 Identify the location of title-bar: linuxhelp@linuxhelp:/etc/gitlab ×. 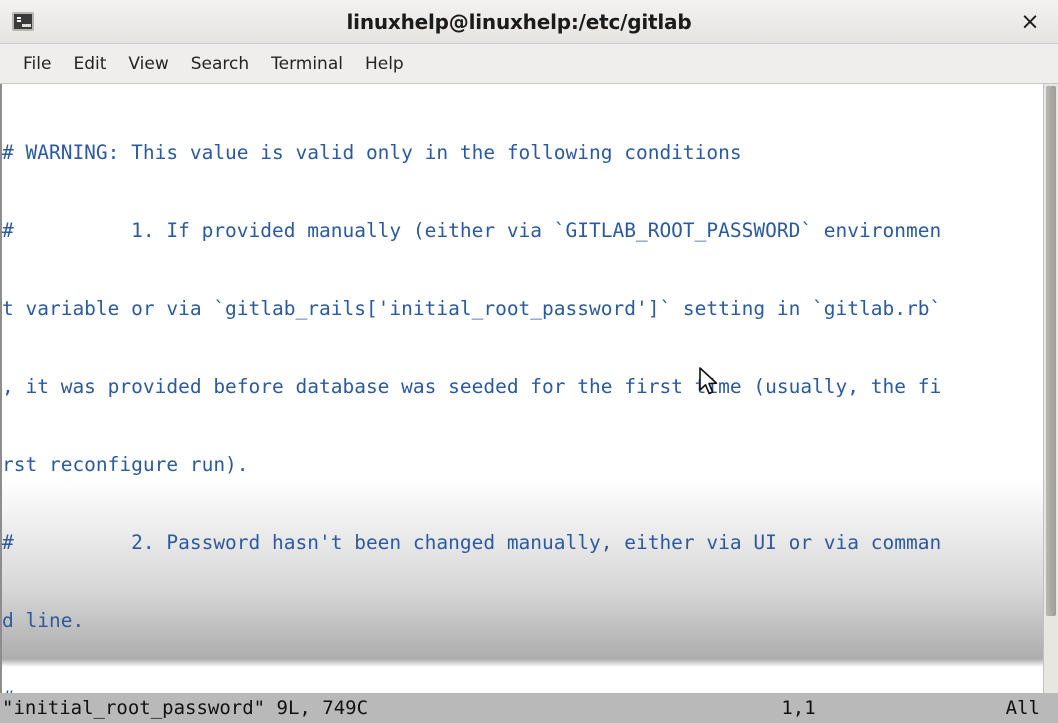
(529, 22).